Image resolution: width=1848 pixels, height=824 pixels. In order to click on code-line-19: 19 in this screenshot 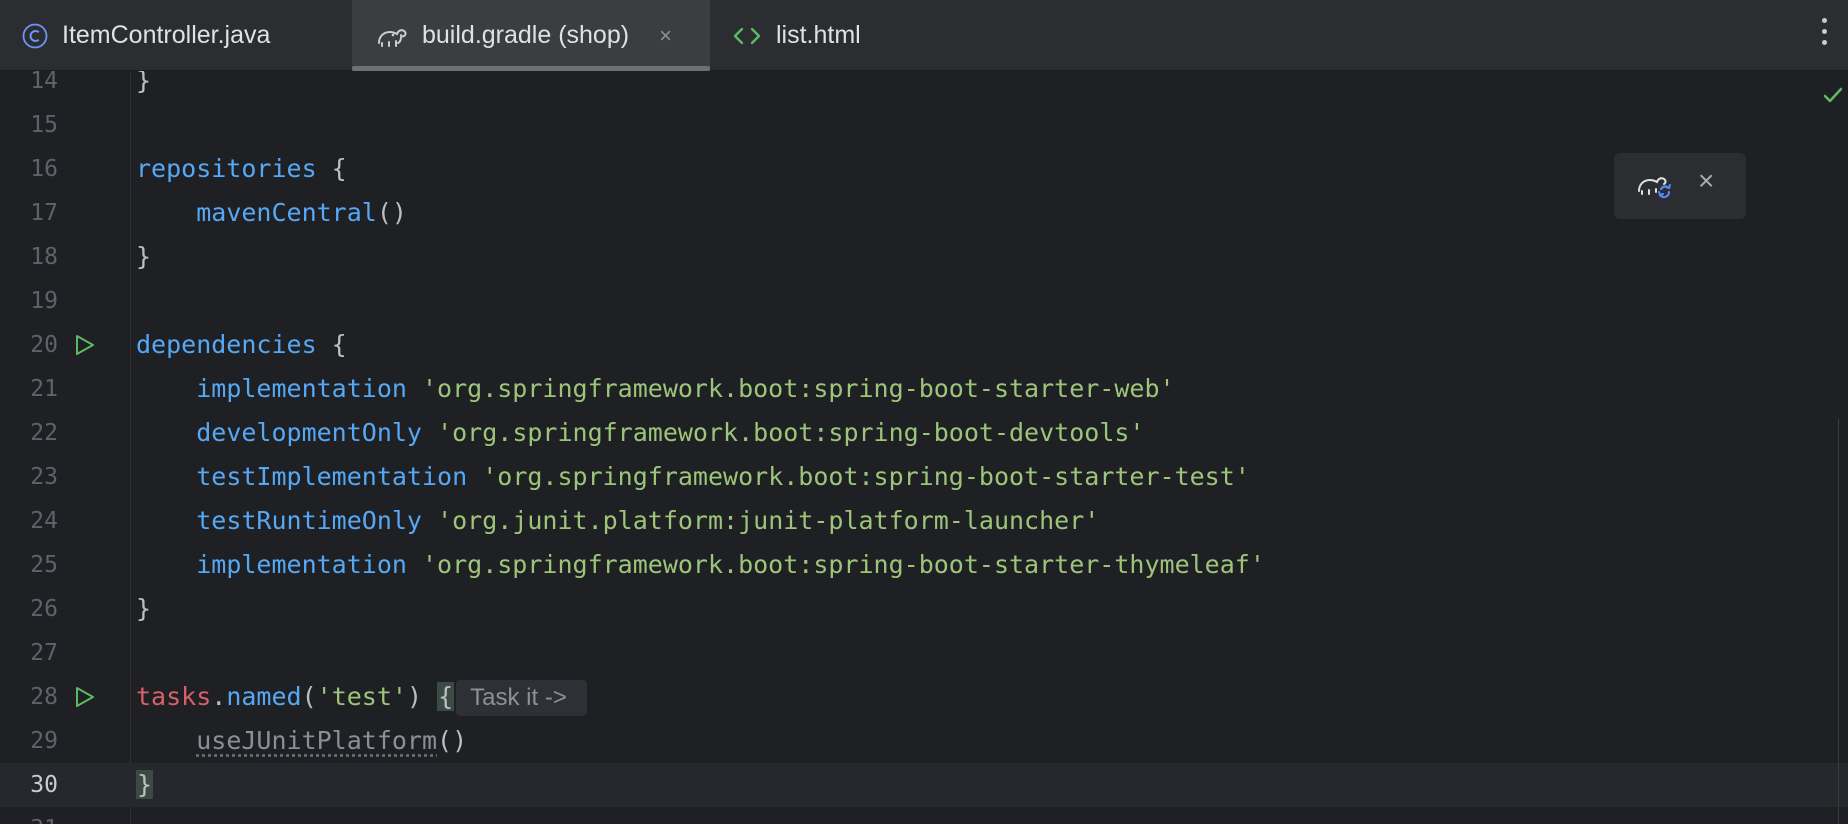, I will do `click(924, 301)`.